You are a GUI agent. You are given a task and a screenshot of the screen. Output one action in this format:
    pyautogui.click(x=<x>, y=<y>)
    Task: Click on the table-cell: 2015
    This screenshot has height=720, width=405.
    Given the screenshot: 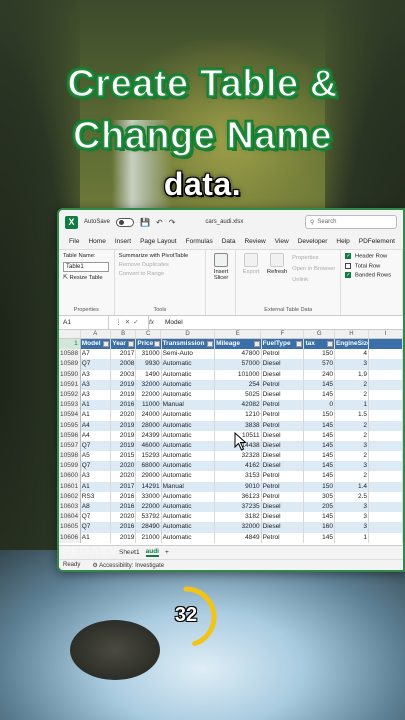 What is the action you would take?
    pyautogui.click(x=124, y=456)
    